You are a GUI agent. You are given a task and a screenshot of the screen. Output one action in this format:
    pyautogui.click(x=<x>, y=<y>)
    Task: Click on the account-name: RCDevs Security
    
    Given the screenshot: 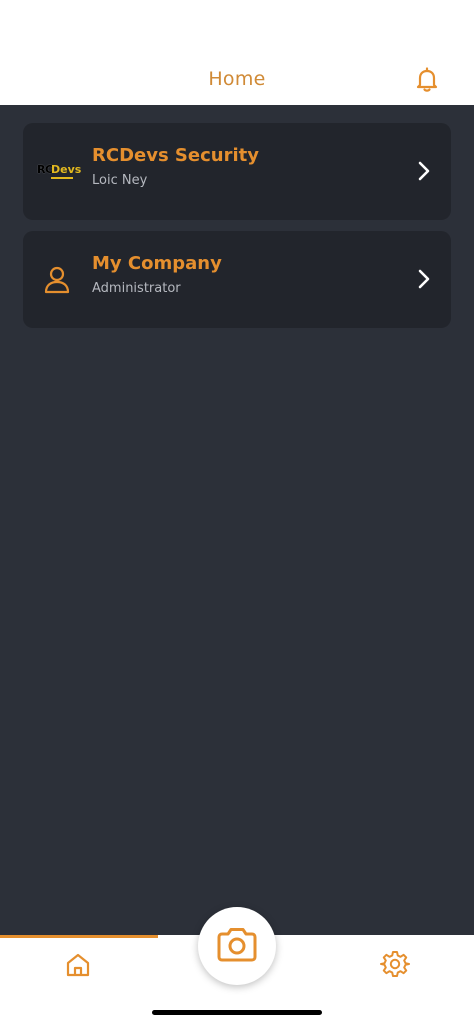 What is the action you would take?
    pyautogui.click(x=175, y=155)
    